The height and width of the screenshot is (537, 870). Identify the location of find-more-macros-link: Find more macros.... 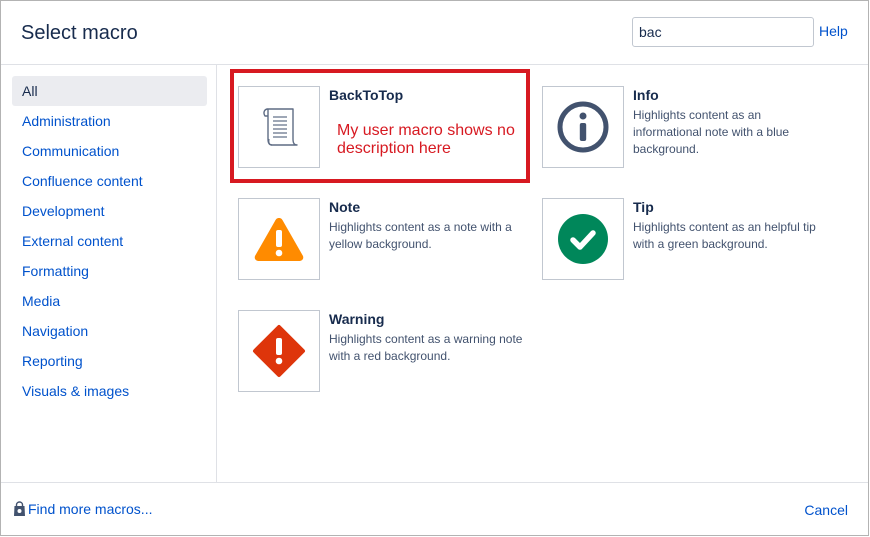
(82, 509).